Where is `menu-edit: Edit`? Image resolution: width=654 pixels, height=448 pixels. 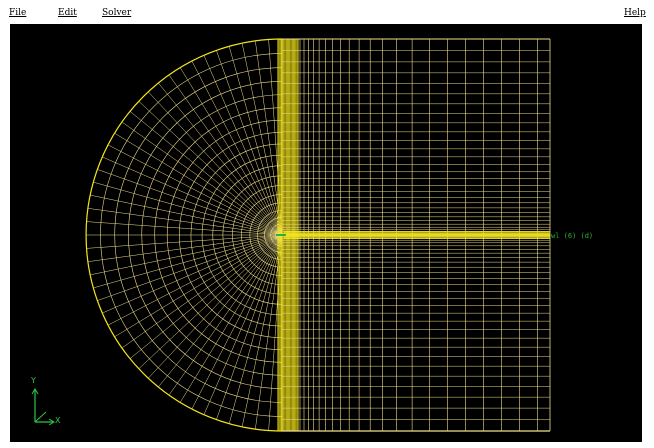 menu-edit: Edit is located at coordinates (67, 13).